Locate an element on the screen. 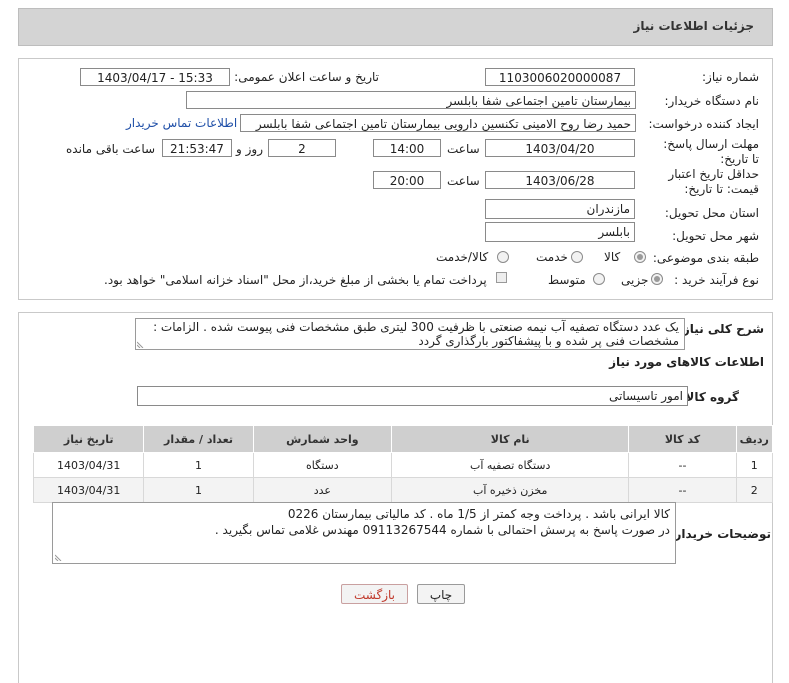  treasury-payment-checkbox is located at coordinates (501, 277).